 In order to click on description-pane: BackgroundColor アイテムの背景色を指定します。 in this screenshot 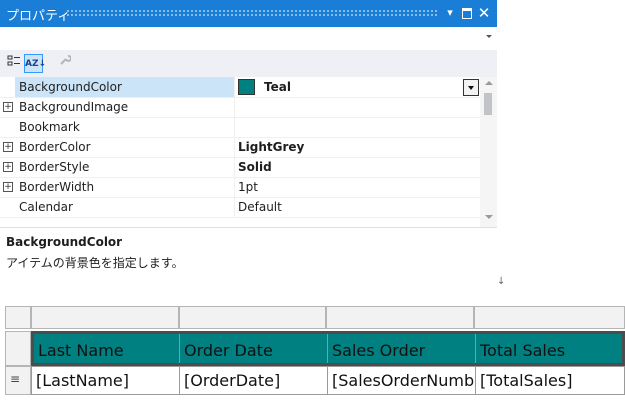, I will do `click(248, 258)`.